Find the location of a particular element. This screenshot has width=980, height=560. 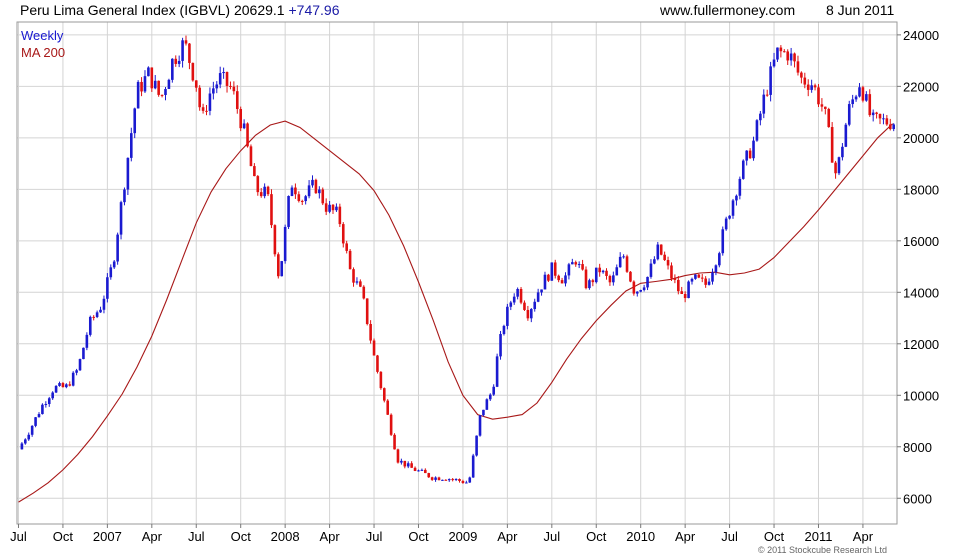

y-tick-label: 14000 is located at coordinates (921, 292).